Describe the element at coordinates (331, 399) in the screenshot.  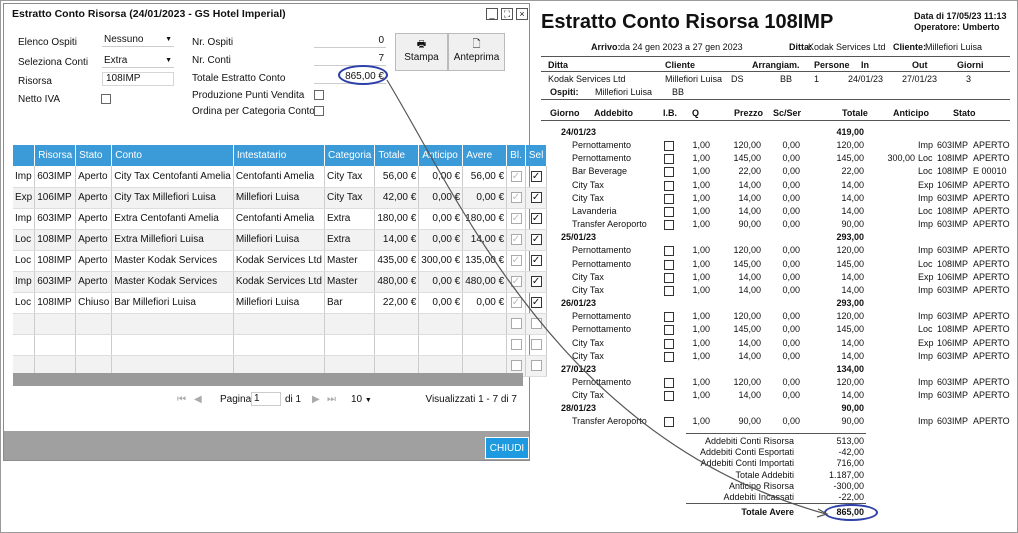
I see `last-page-icon: ⏭` at that location.